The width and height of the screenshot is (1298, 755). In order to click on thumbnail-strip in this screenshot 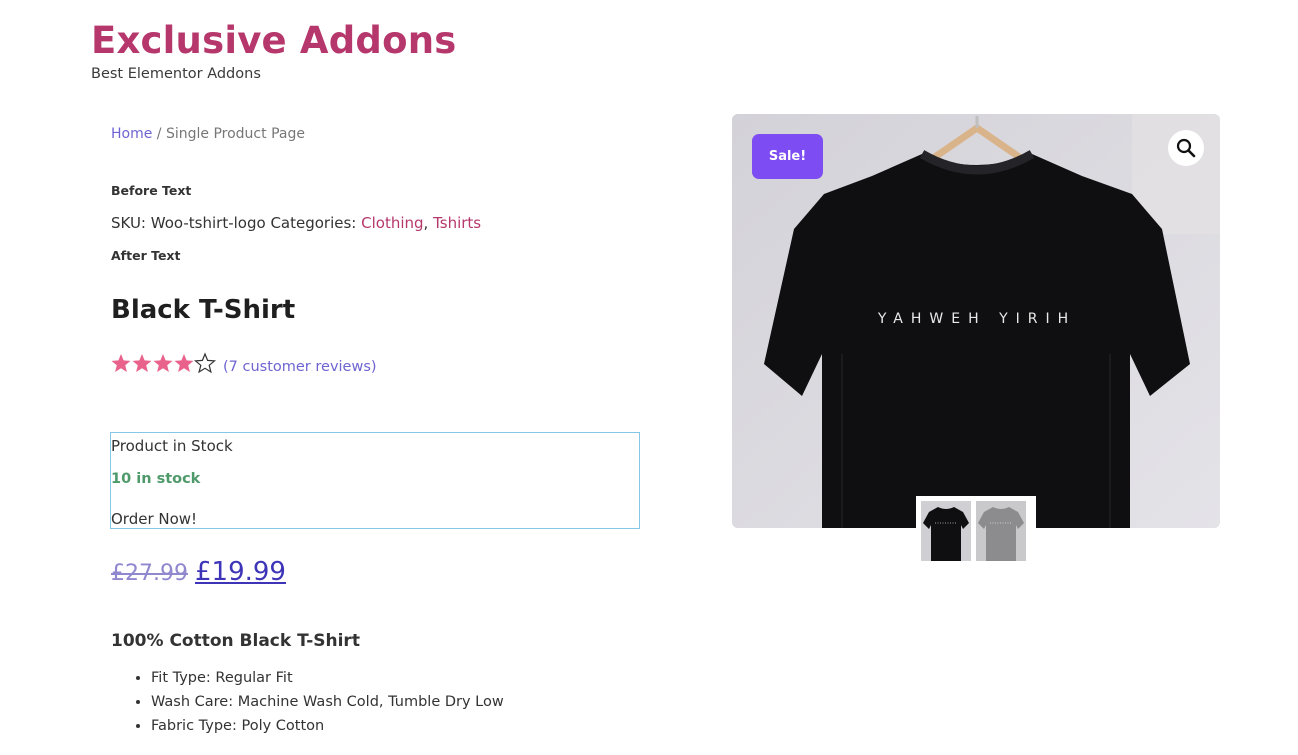, I will do `click(976, 528)`.